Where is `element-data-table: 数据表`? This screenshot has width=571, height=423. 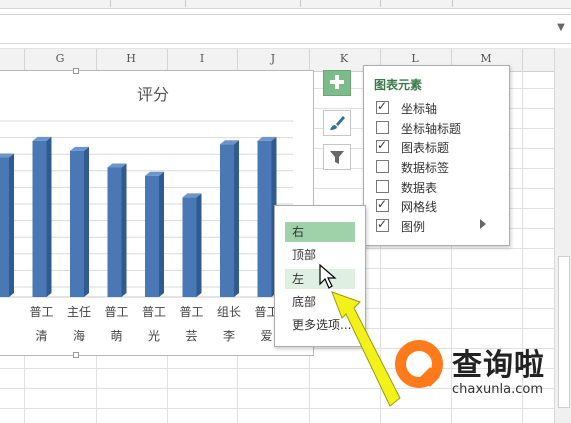
element-data-table: 数据表 is located at coordinates (437, 187).